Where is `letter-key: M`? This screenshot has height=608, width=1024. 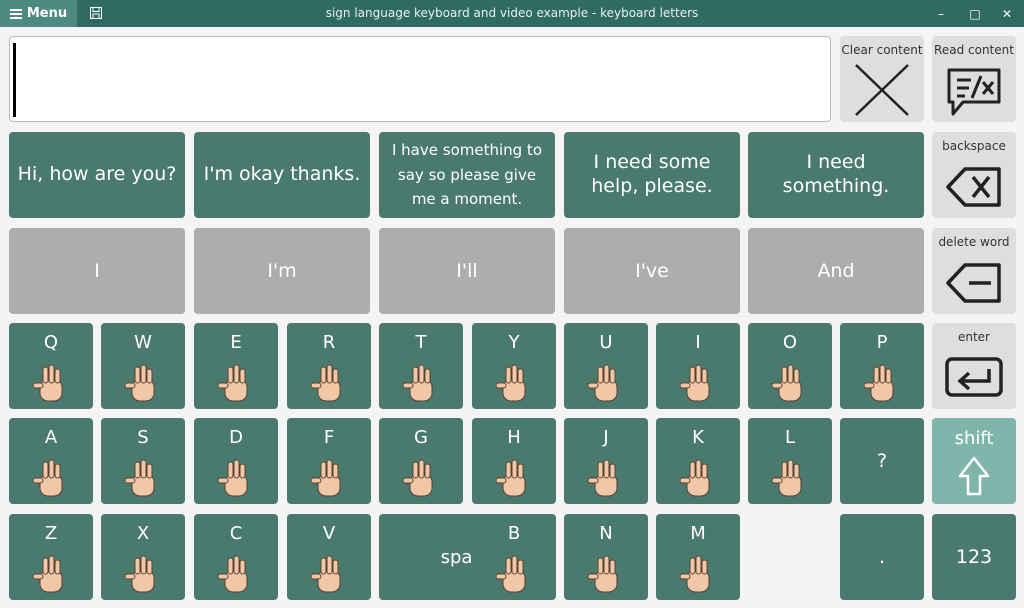
letter-key: M is located at coordinates (698, 557).